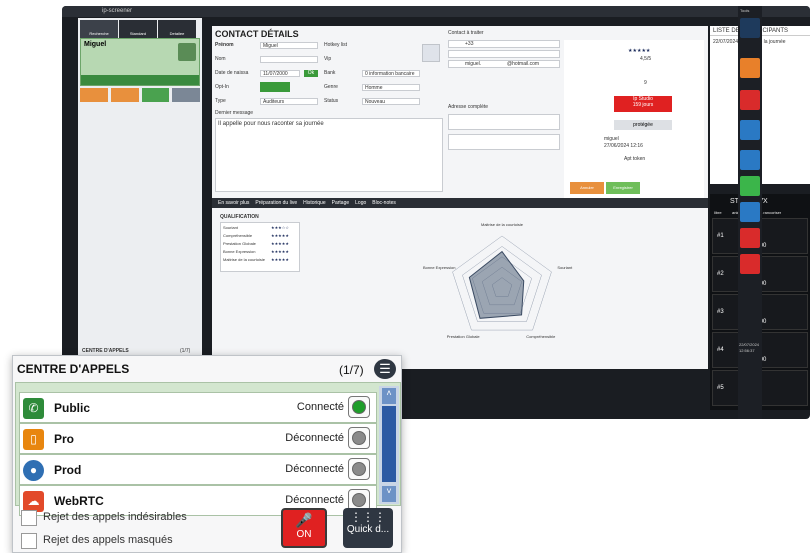 The height and width of the screenshot is (553, 810). What do you see at coordinates (198, 407) in the screenshot?
I see `line-row-public: ✆ Public Connecté` at bounding box center [198, 407].